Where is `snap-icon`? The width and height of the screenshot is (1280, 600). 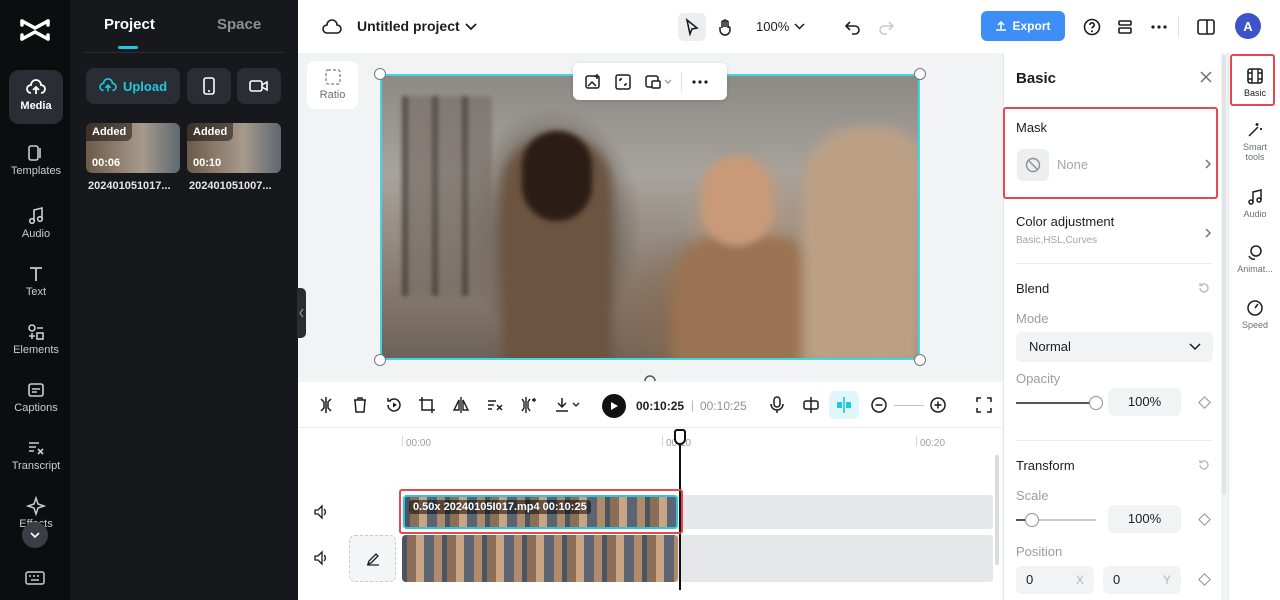 snap-icon is located at coordinates (844, 405).